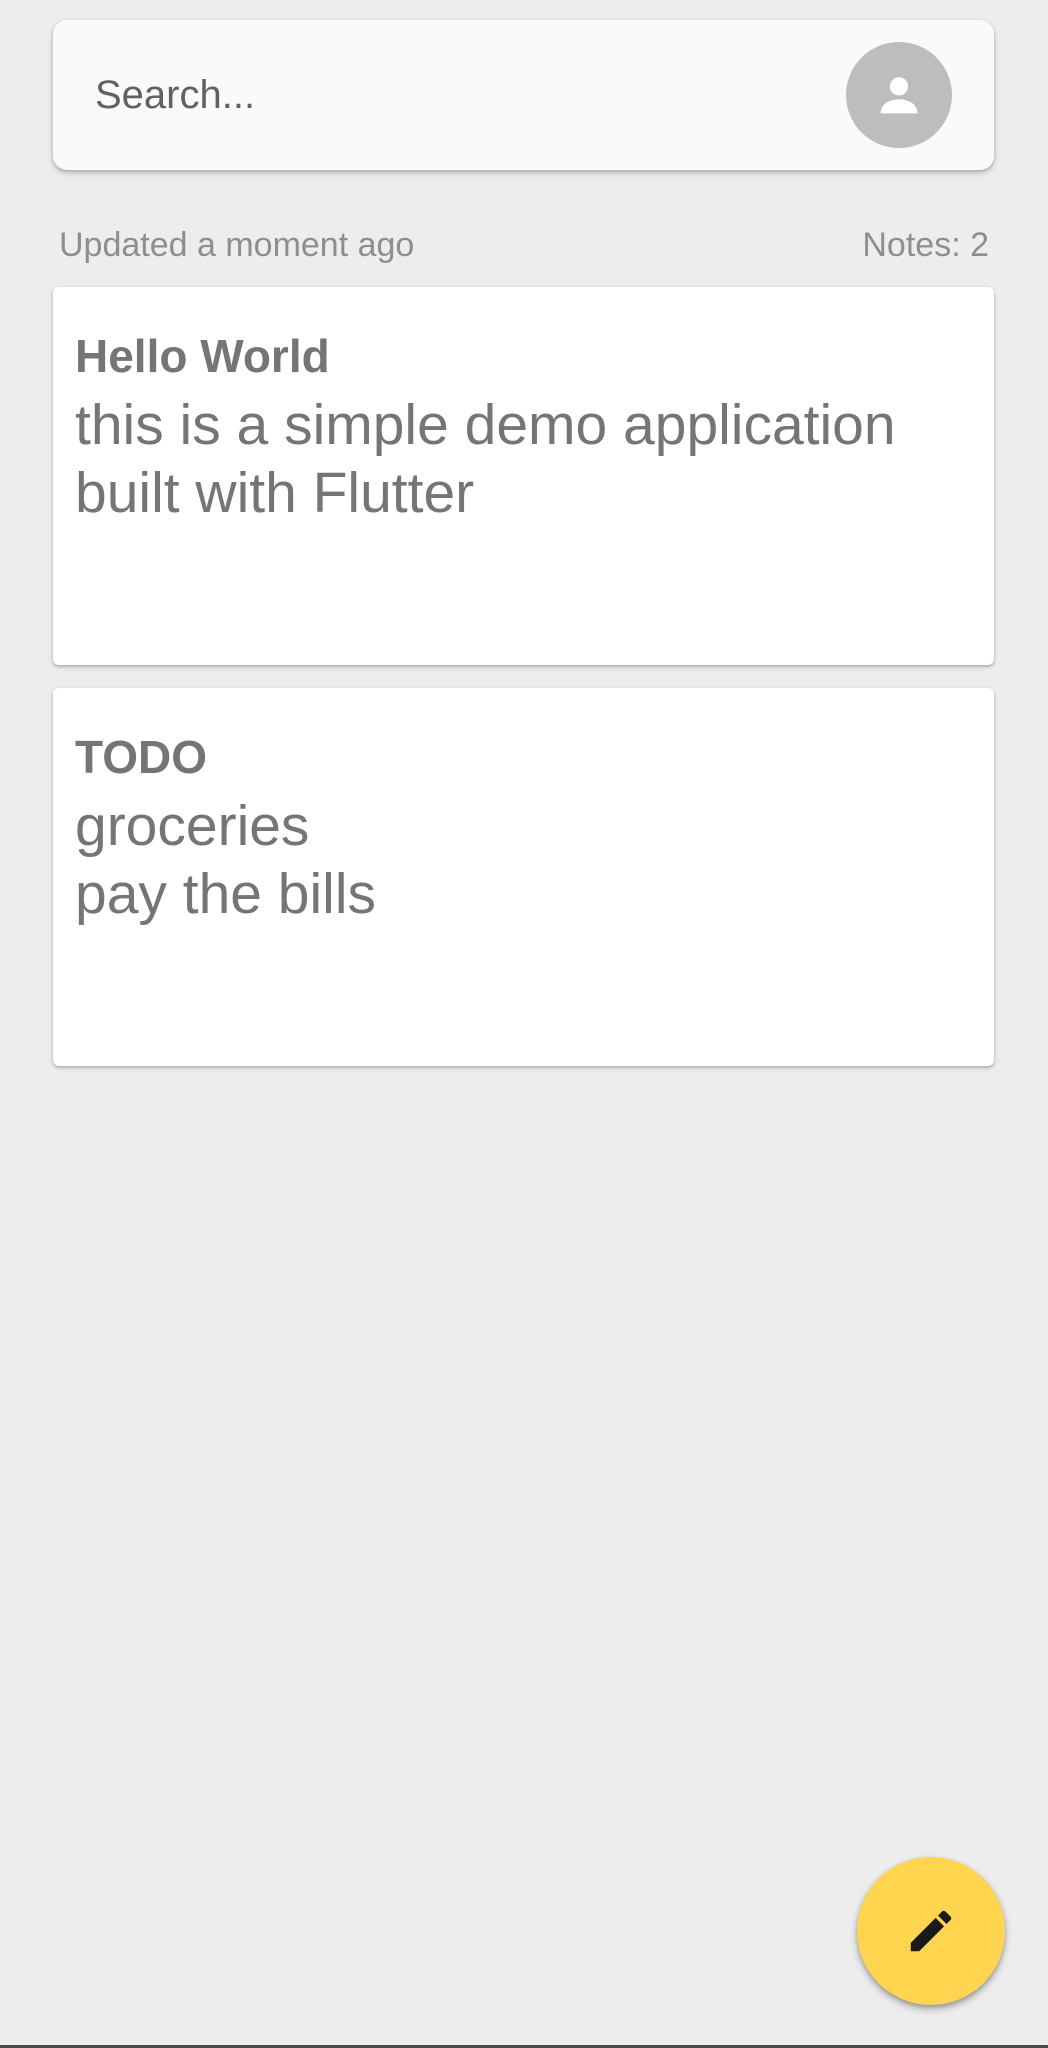  I want to click on new-note-button, so click(931, 1931).